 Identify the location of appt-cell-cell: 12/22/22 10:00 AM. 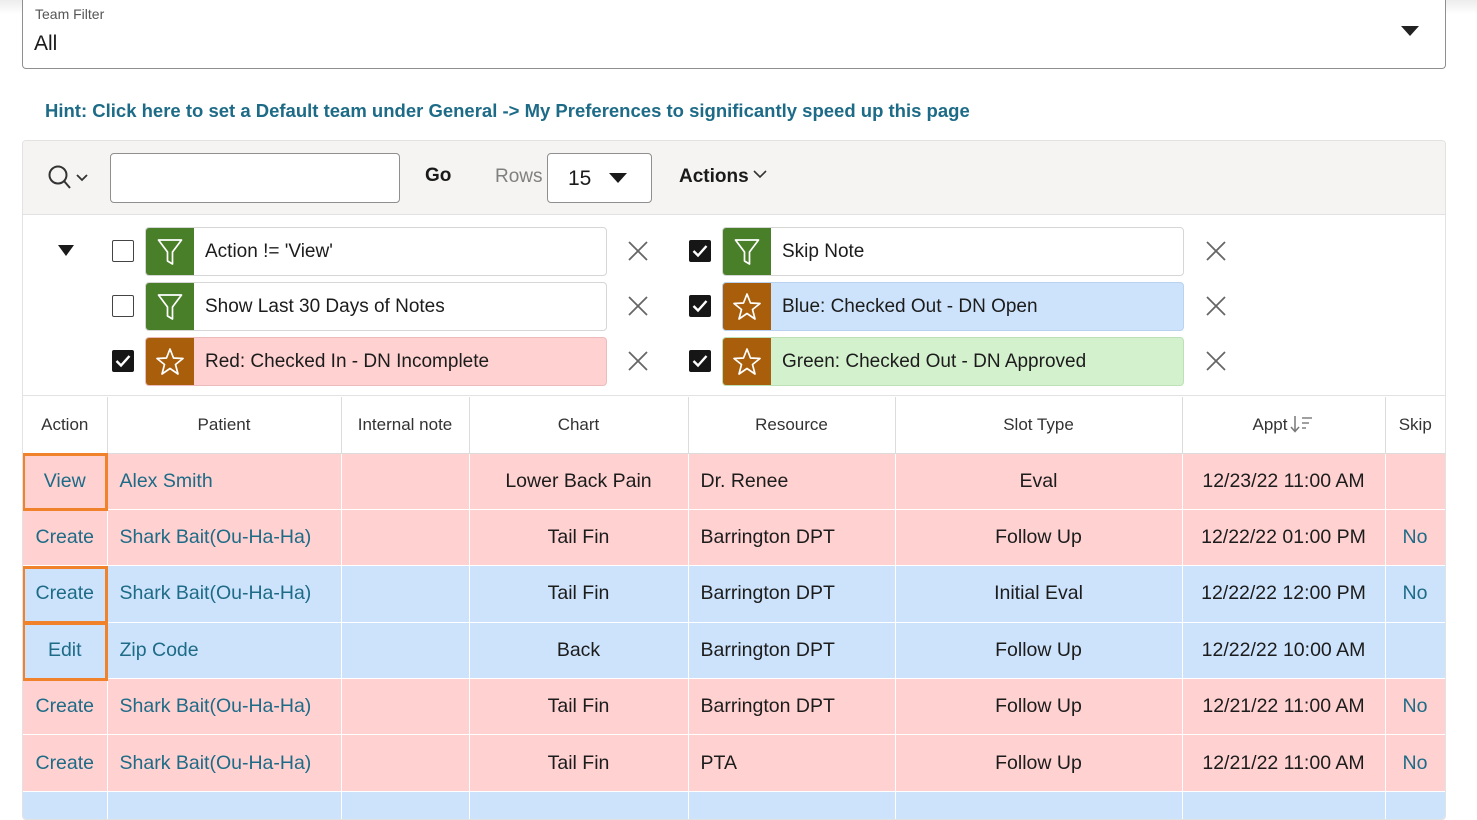
(1284, 651).